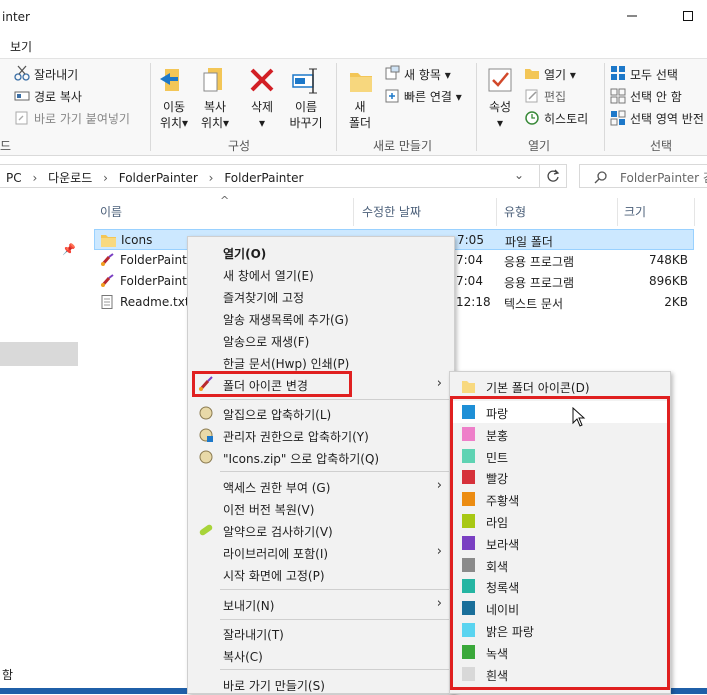  I want to click on refresh-button, so click(553, 176).